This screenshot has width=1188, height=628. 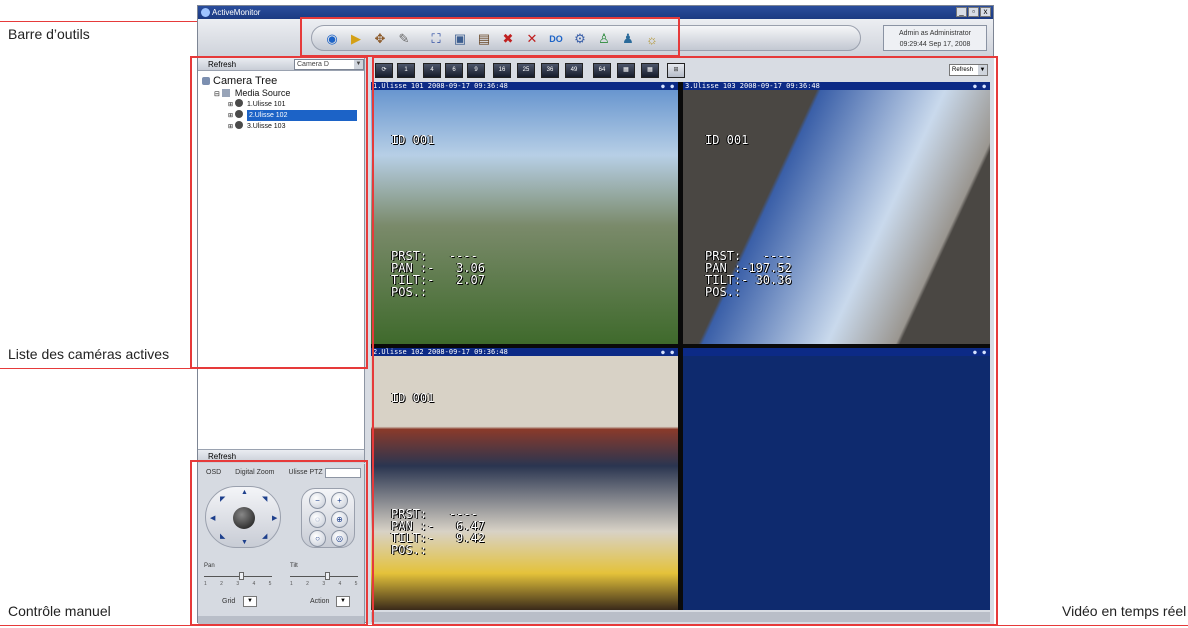 I want to click on tree-item-camera-2: ⊞ 2.Ulisse 102, so click(x=283, y=115).